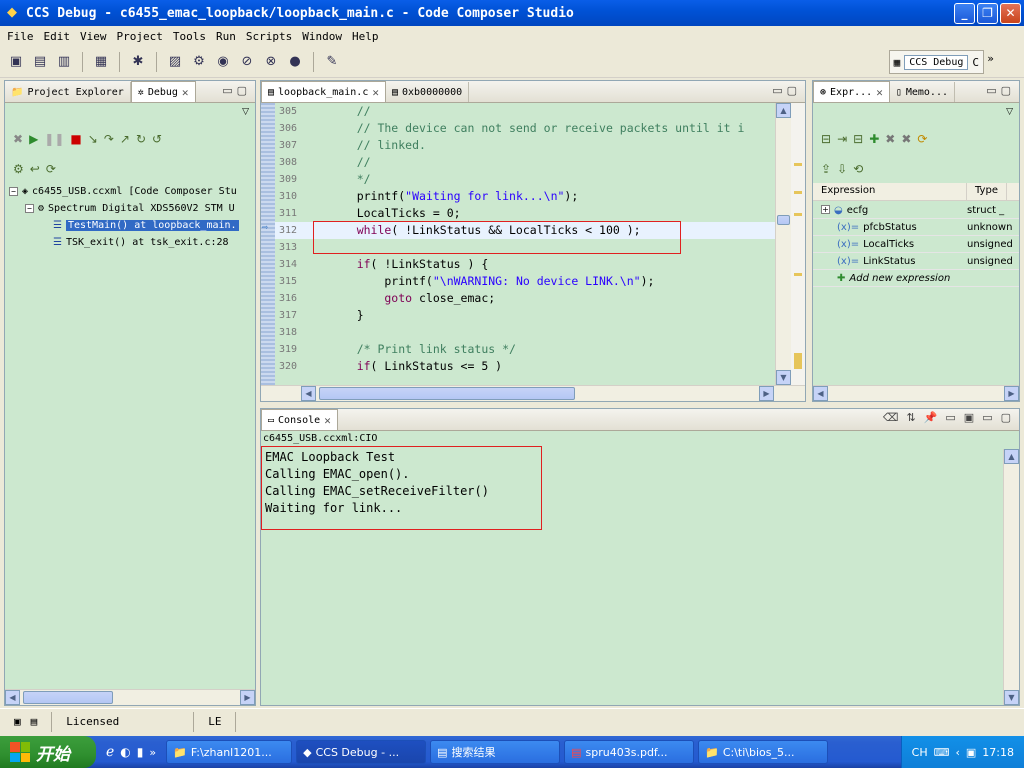  Describe the element at coordinates (826, 139) in the screenshot. I see `show-types-icon: ⊟` at that location.